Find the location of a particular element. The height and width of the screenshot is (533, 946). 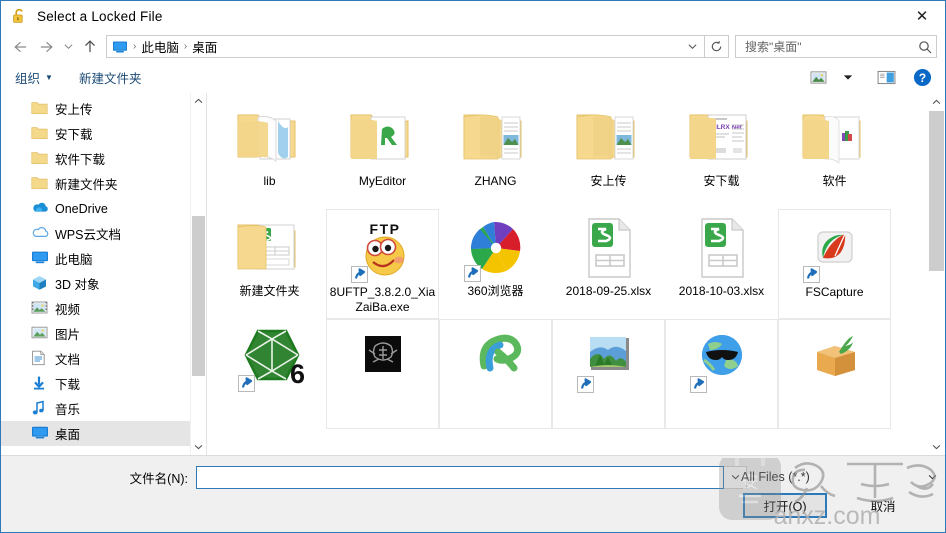

filename-input is located at coordinates (460, 477).